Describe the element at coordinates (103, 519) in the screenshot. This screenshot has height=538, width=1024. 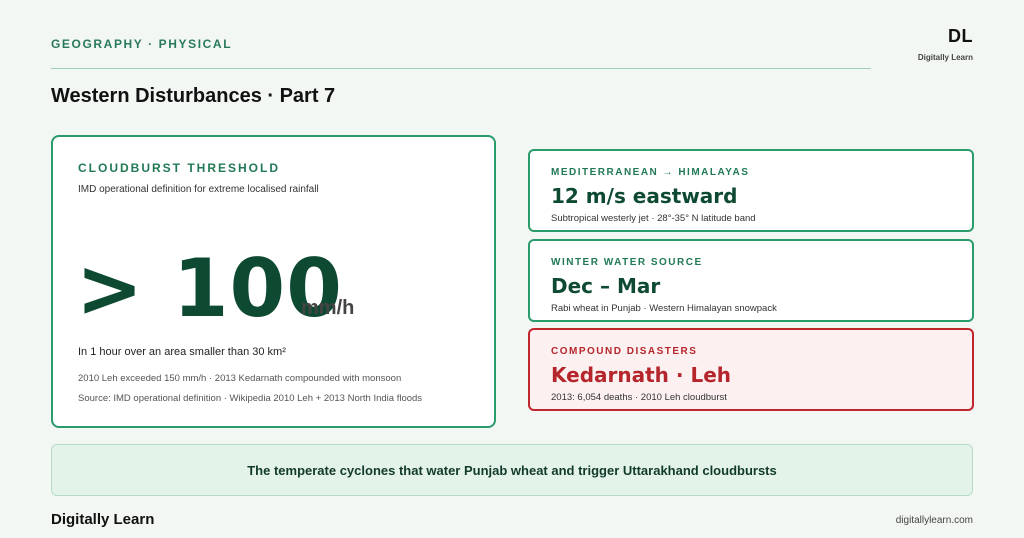
I see `footer-brand: Digitally Learn` at that location.